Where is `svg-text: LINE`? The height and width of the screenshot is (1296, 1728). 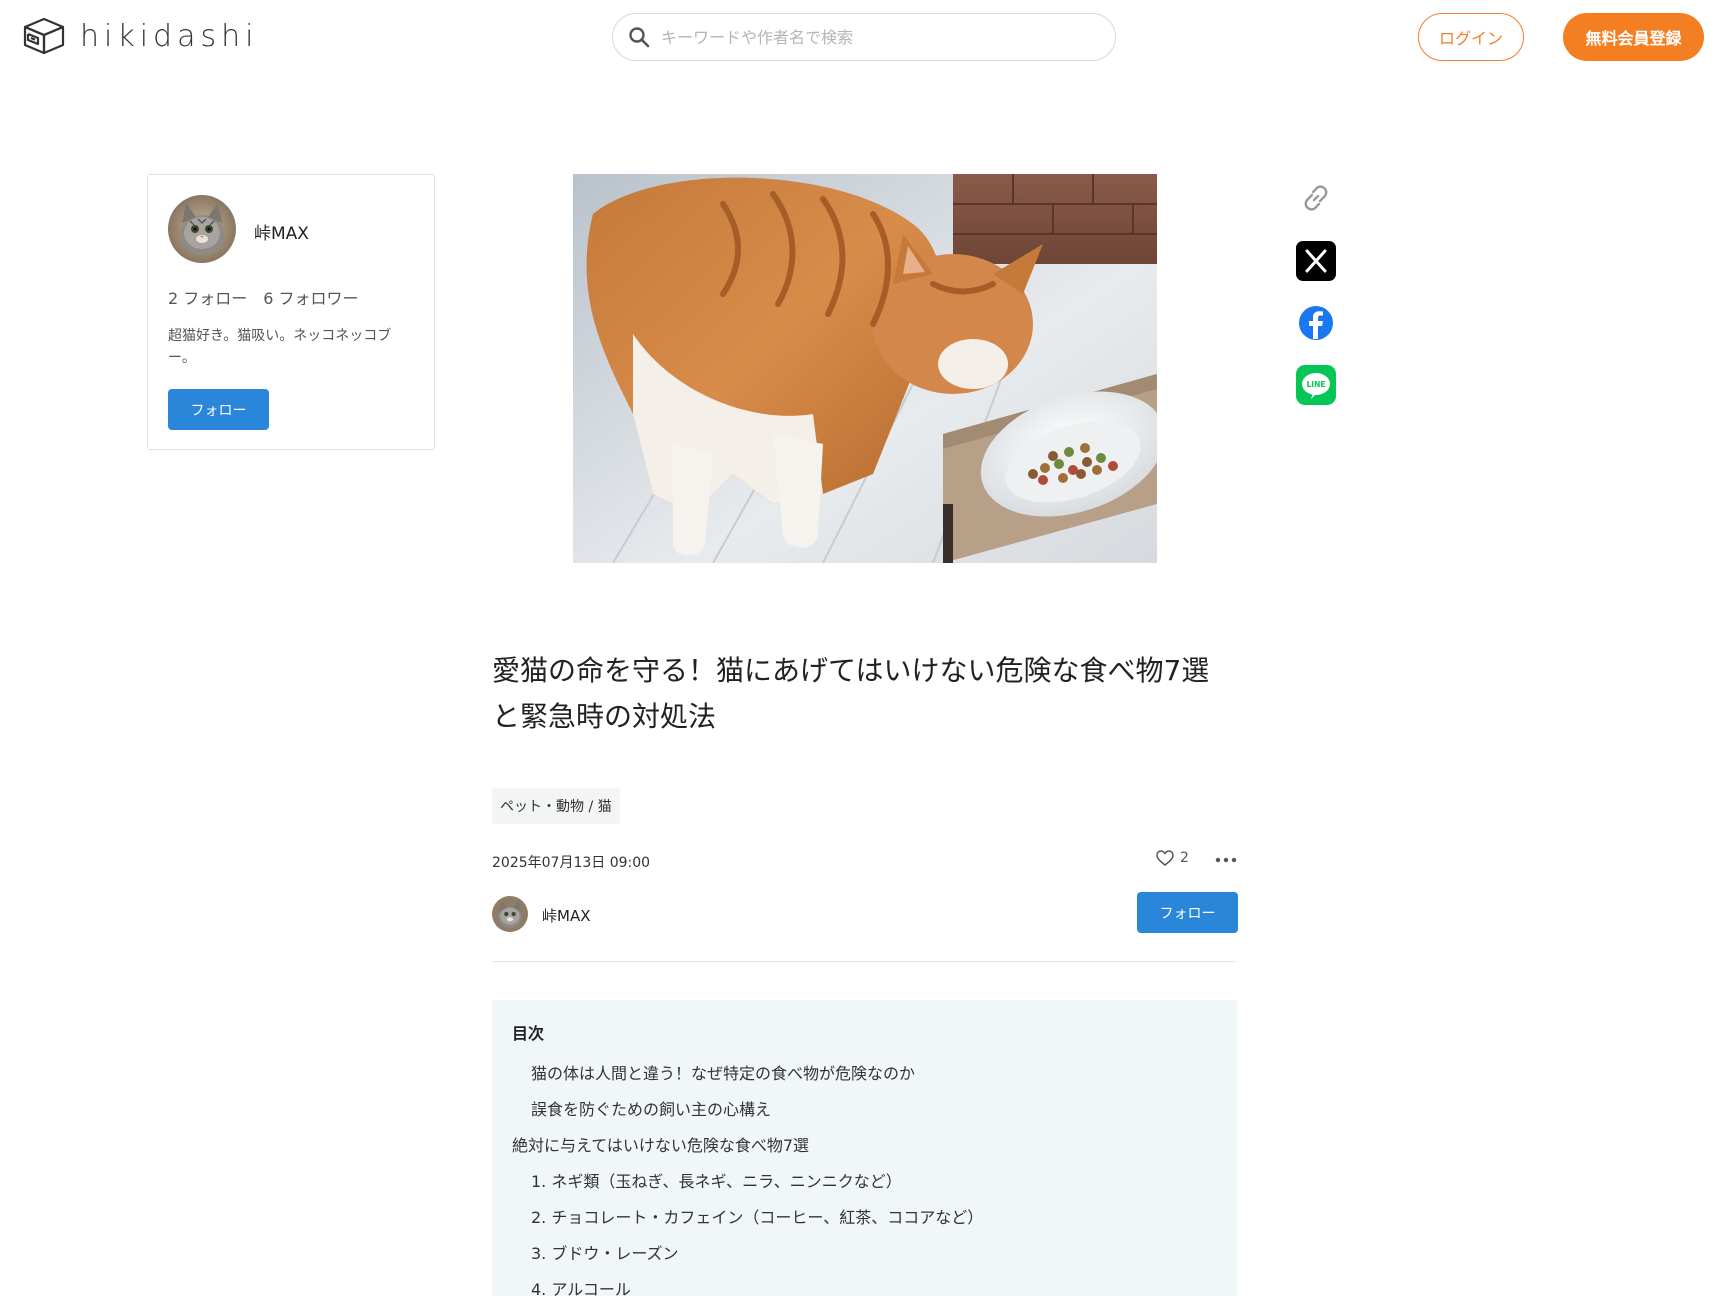 svg-text: LINE is located at coordinates (1316, 384).